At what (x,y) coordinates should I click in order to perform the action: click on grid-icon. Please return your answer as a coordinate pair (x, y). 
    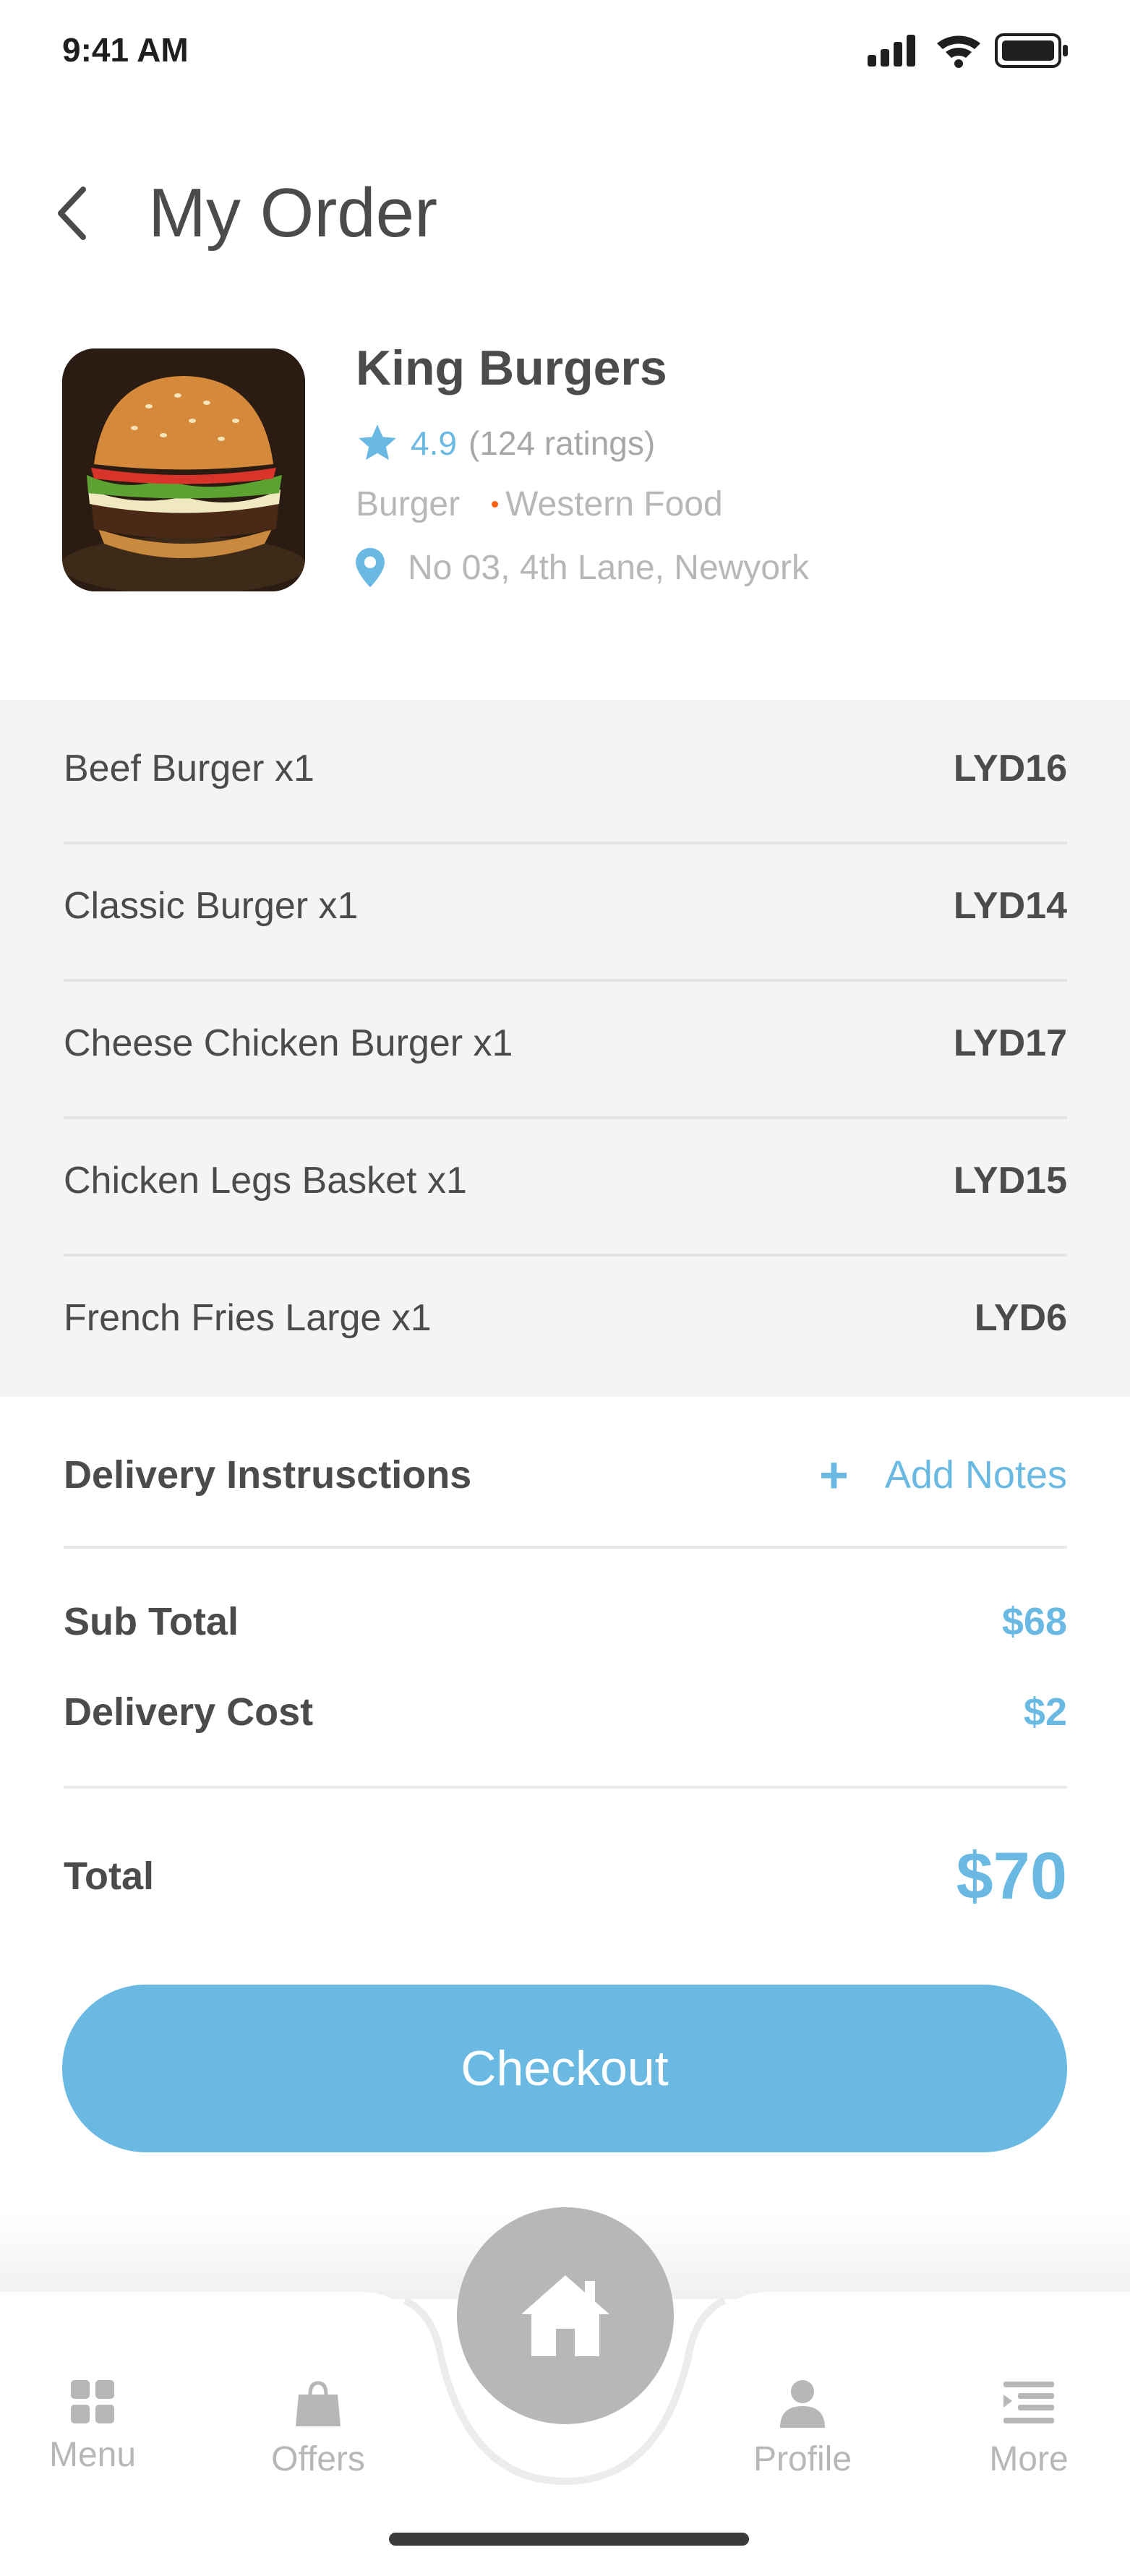
    Looking at the image, I should click on (92, 2402).